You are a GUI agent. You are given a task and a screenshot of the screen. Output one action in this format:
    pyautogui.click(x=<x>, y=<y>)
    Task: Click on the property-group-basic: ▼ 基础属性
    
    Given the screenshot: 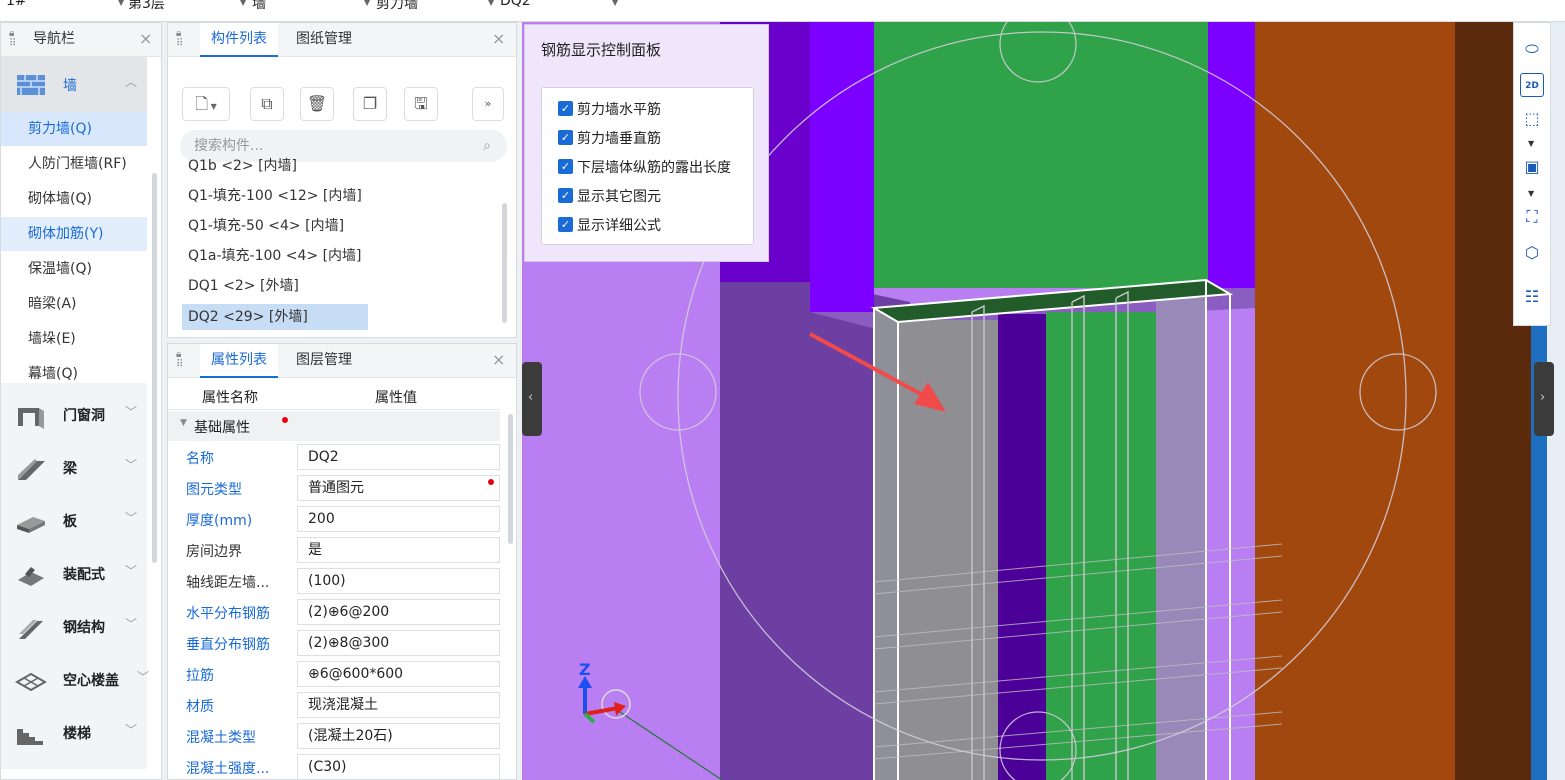 What is the action you would take?
    pyautogui.click(x=334, y=426)
    